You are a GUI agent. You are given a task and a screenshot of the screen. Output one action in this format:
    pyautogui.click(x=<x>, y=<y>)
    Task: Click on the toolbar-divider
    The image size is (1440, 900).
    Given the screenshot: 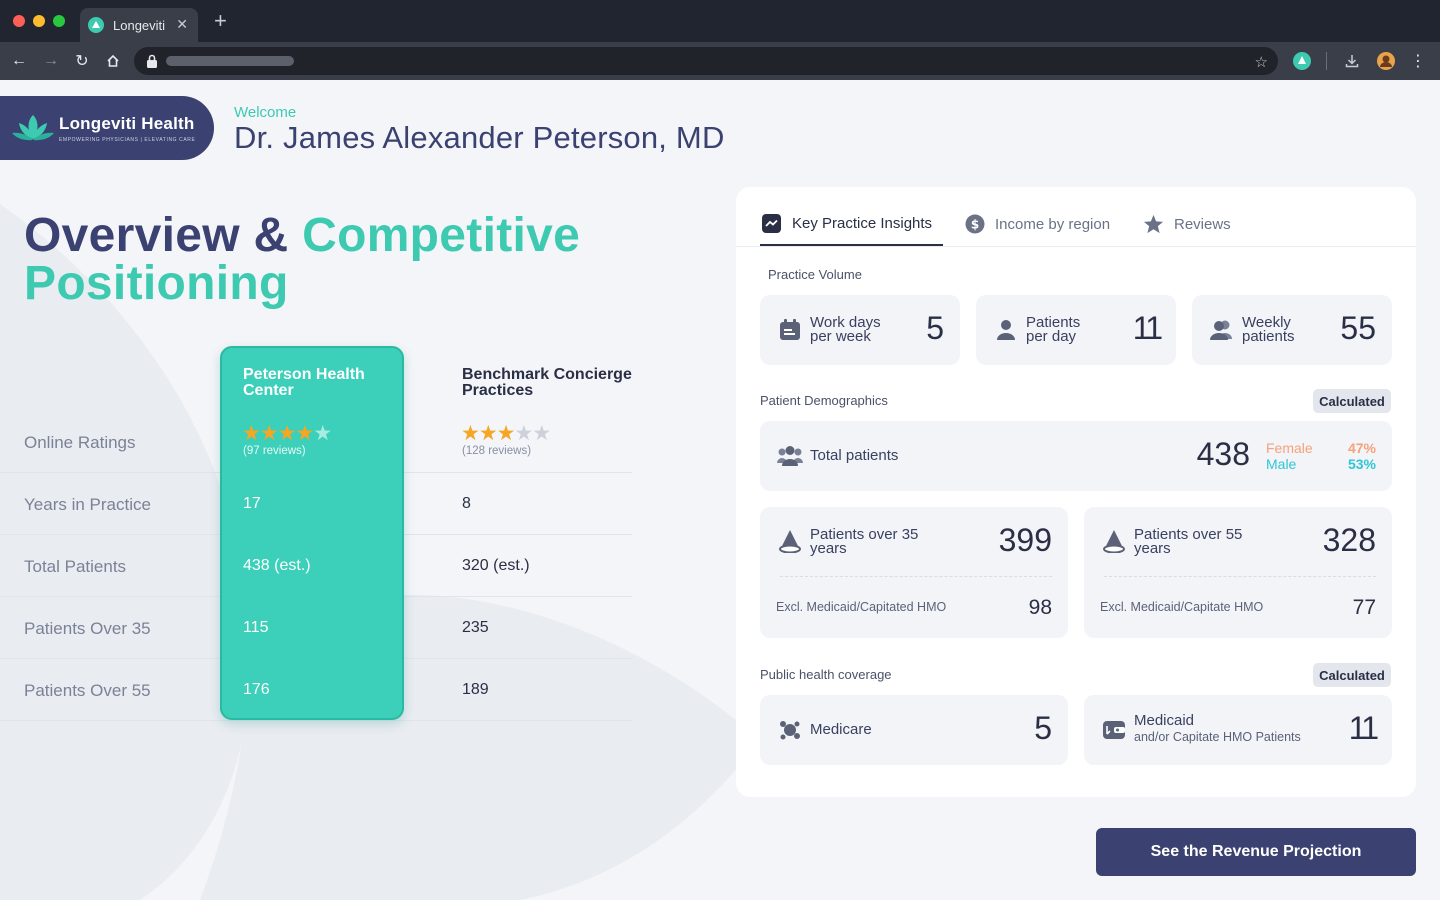 What is the action you would take?
    pyautogui.click(x=1326, y=61)
    